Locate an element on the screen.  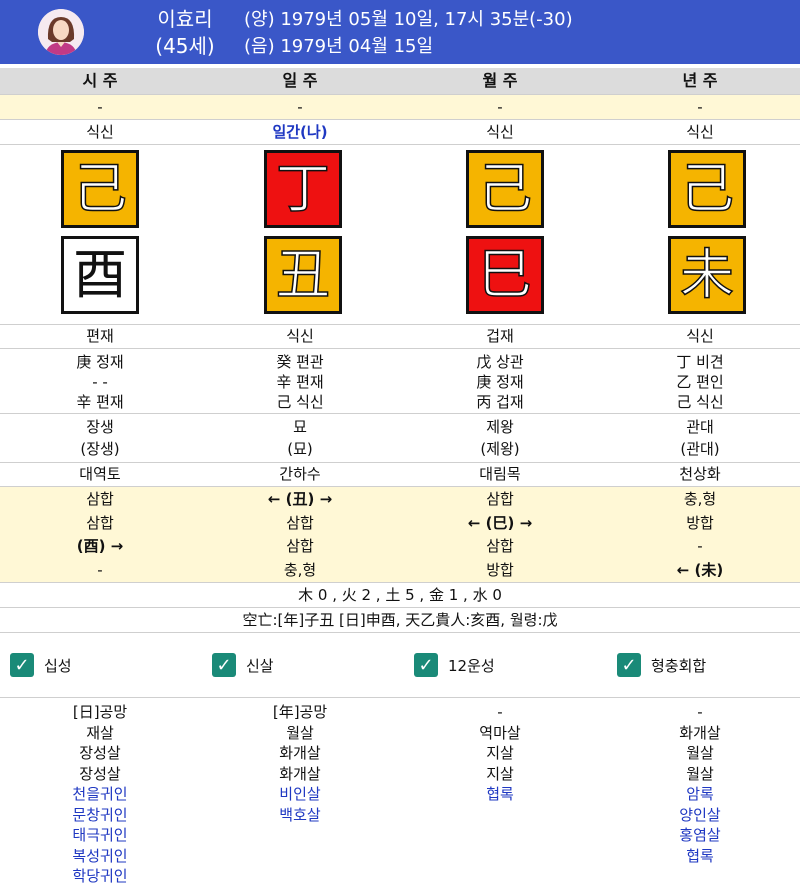
twelve-stage: 장생 is located at coordinates (100, 427).